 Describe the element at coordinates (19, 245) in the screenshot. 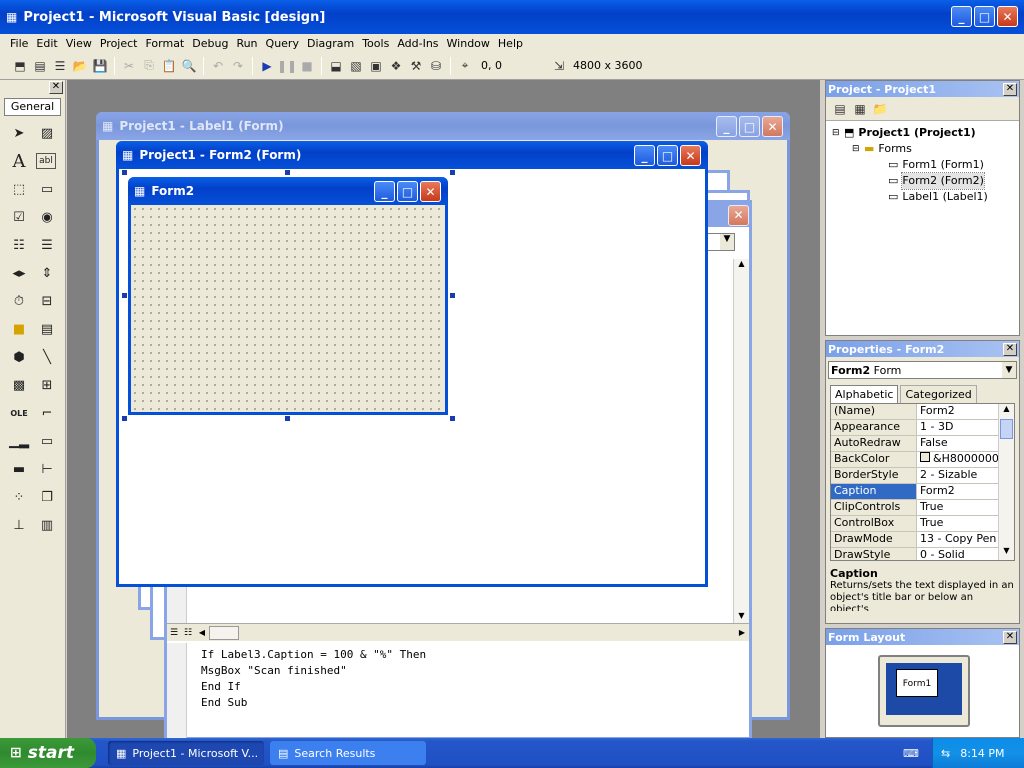

I see `combobox-icon: ☷` at that location.